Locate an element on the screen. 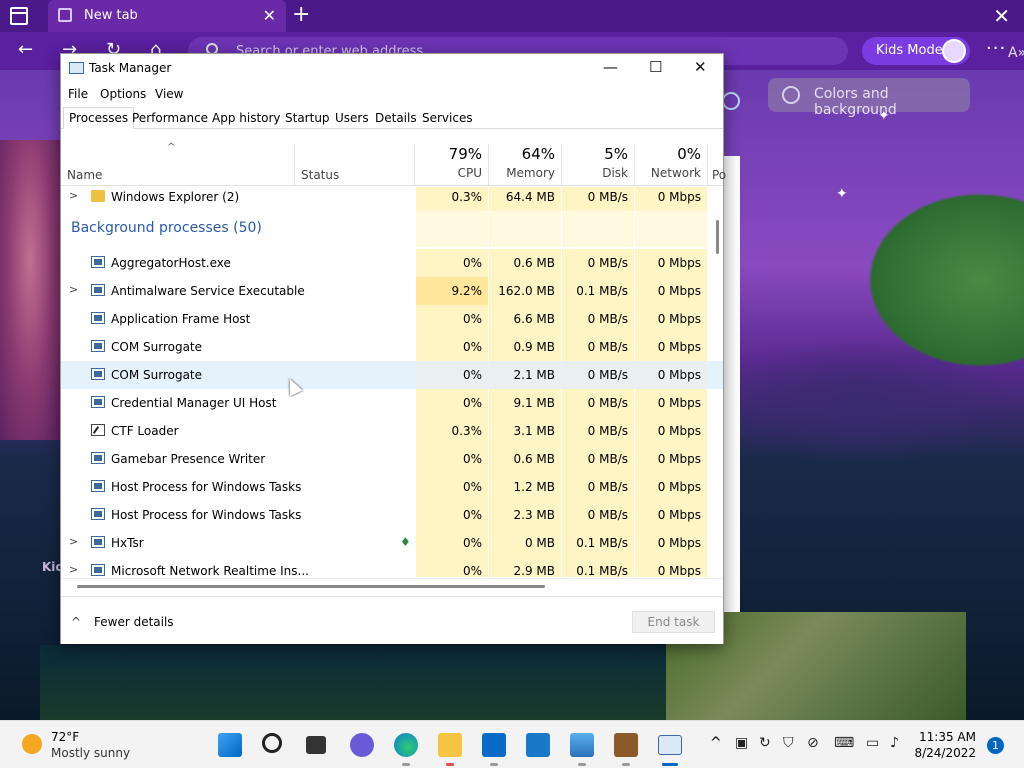 The width and height of the screenshot is (1024, 768). network-off-icon: ⊘ is located at coordinates (813, 743).